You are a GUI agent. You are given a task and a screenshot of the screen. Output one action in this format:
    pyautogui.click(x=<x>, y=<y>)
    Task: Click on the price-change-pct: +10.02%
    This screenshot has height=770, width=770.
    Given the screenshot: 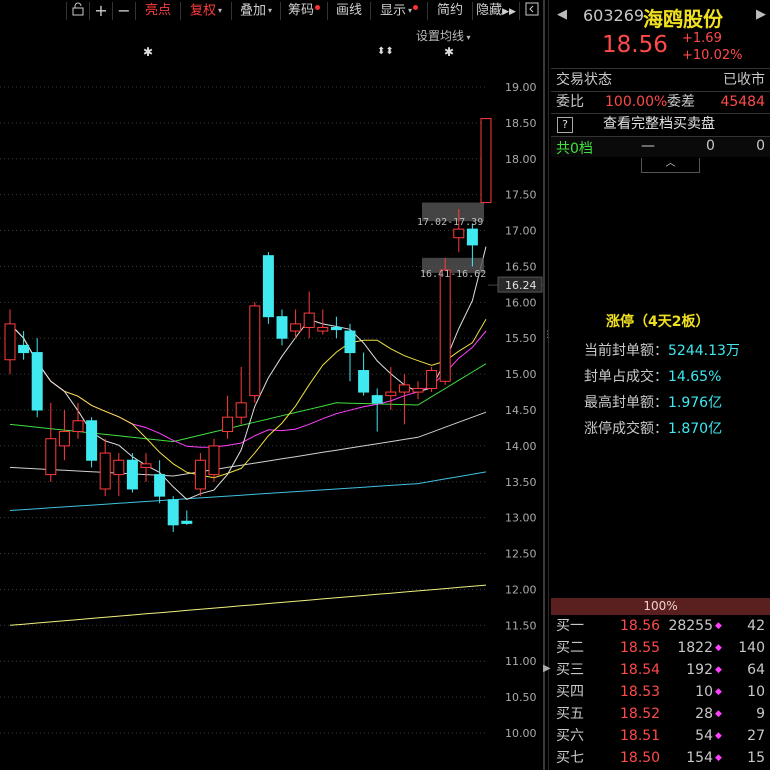 What is the action you would take?
    pyautogui.click(x=712, y=55)
    